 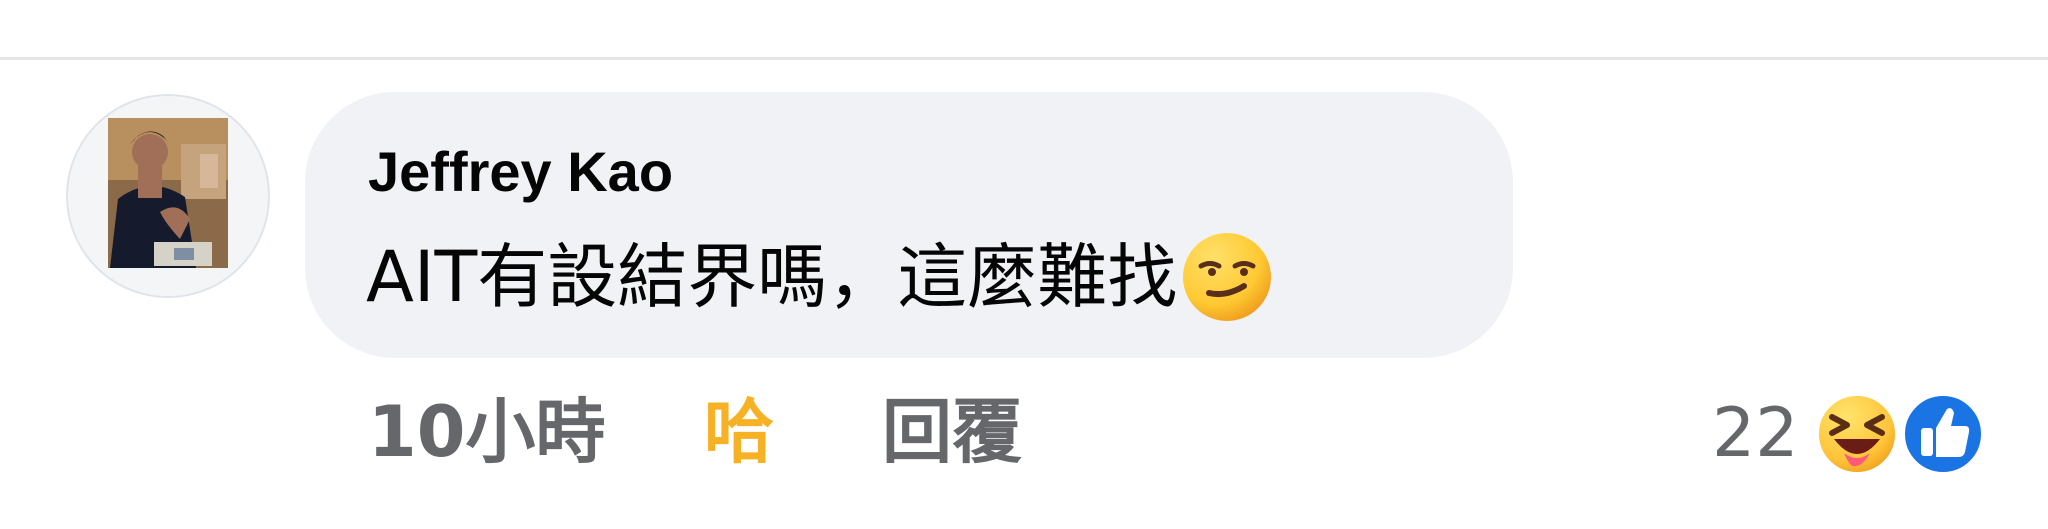 What do you see at coordinates (1227, 277) in the screenshot?
I see `smirking-face-icon` at bounding box center [1227, 277].